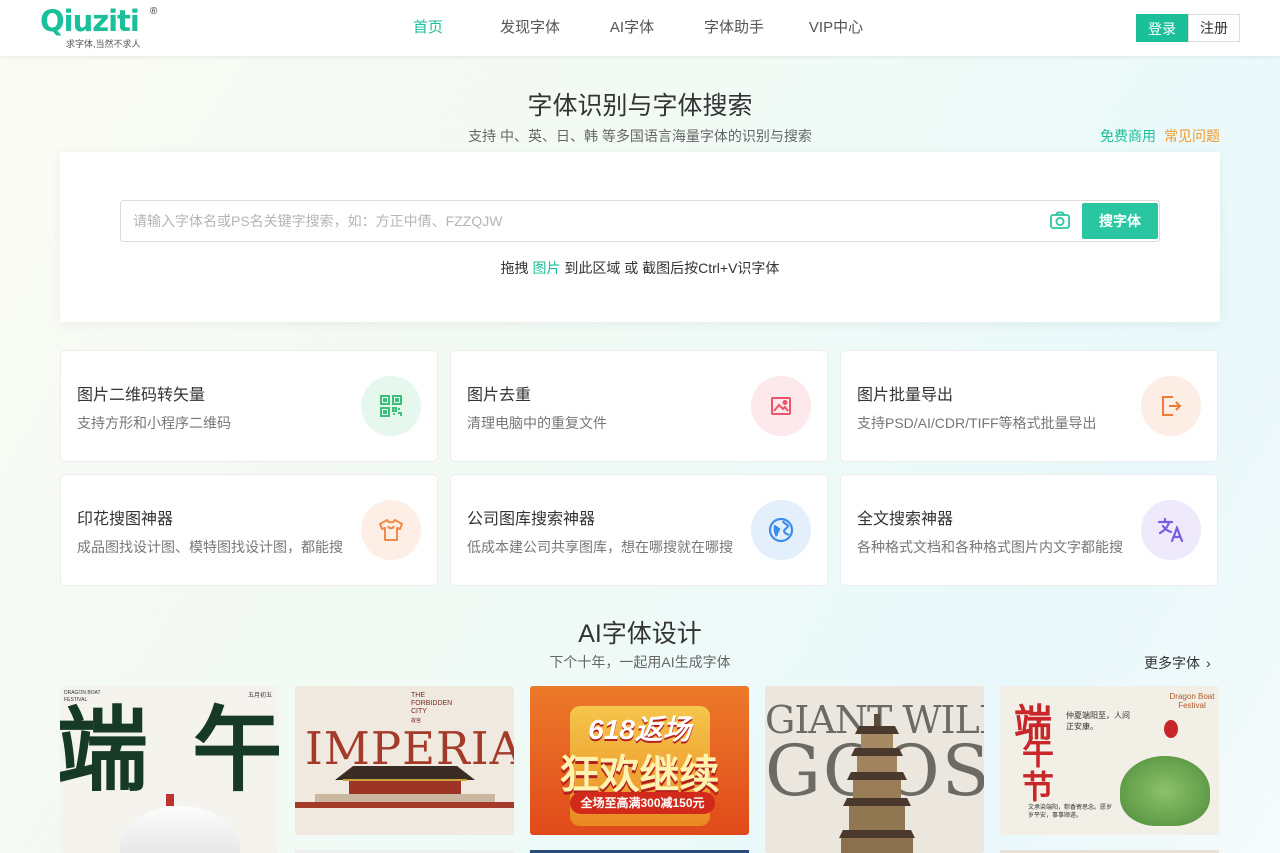  What do you see at coordinates (170, 800) in the screenshot?
I see `poster-seal` at bounding box center [170, 800].